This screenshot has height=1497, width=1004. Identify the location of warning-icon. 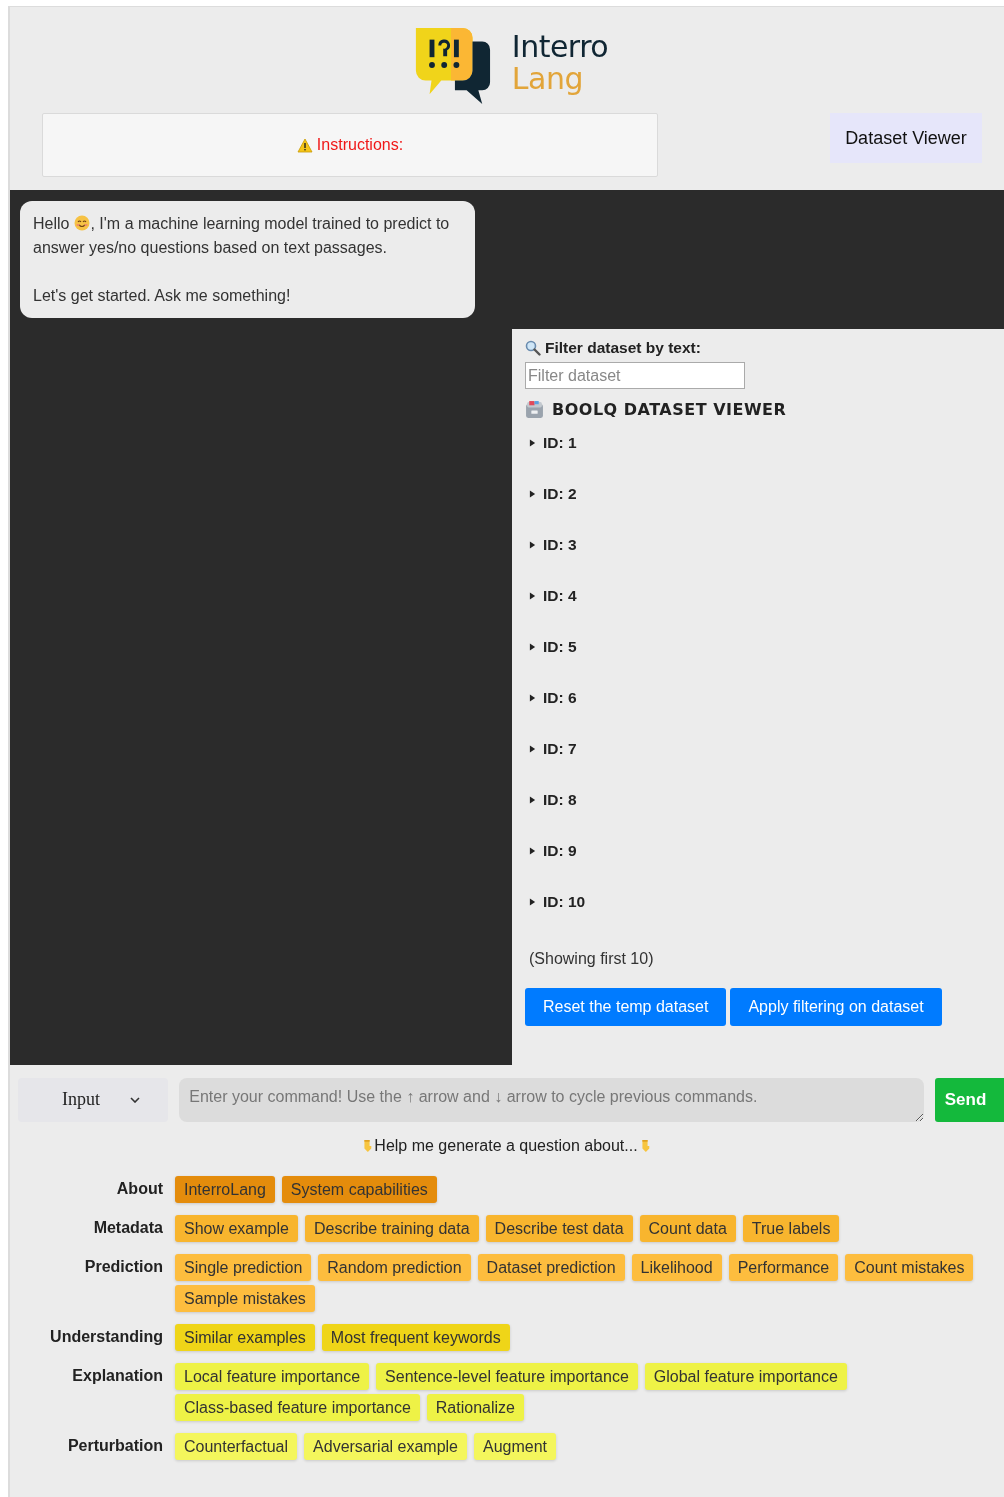
(304, 145).